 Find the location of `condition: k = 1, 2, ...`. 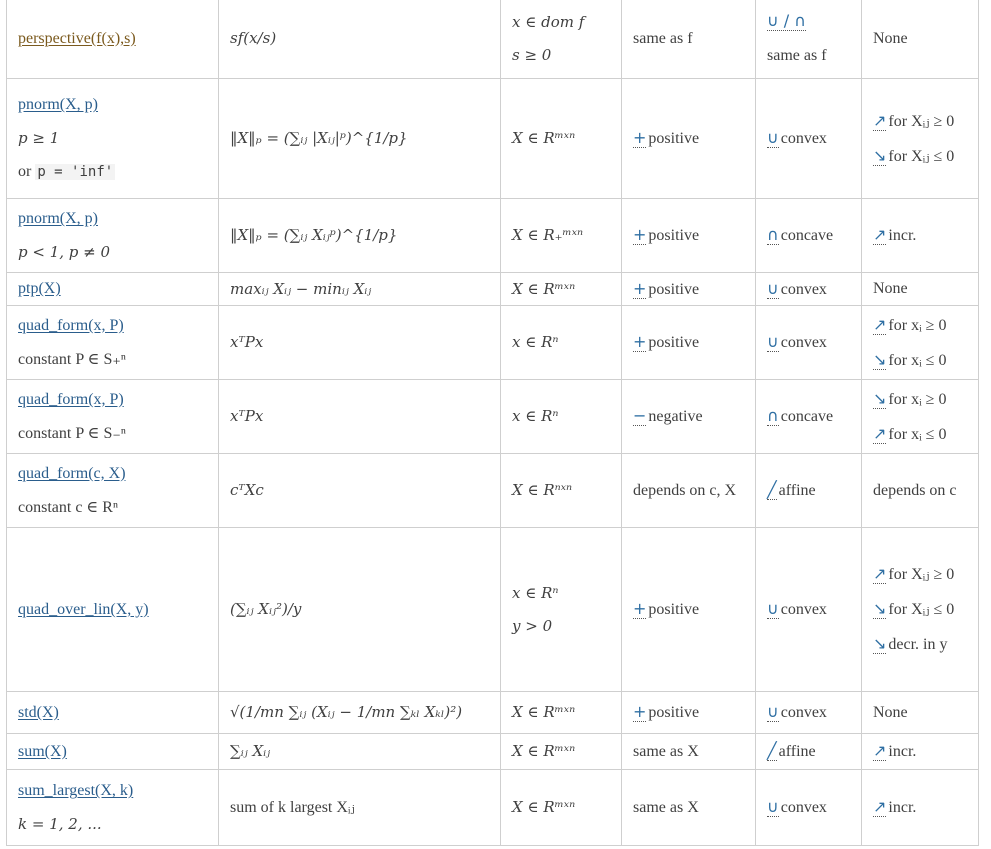

condition: k = 1, 2, ... is located at coordinates (60, 824).